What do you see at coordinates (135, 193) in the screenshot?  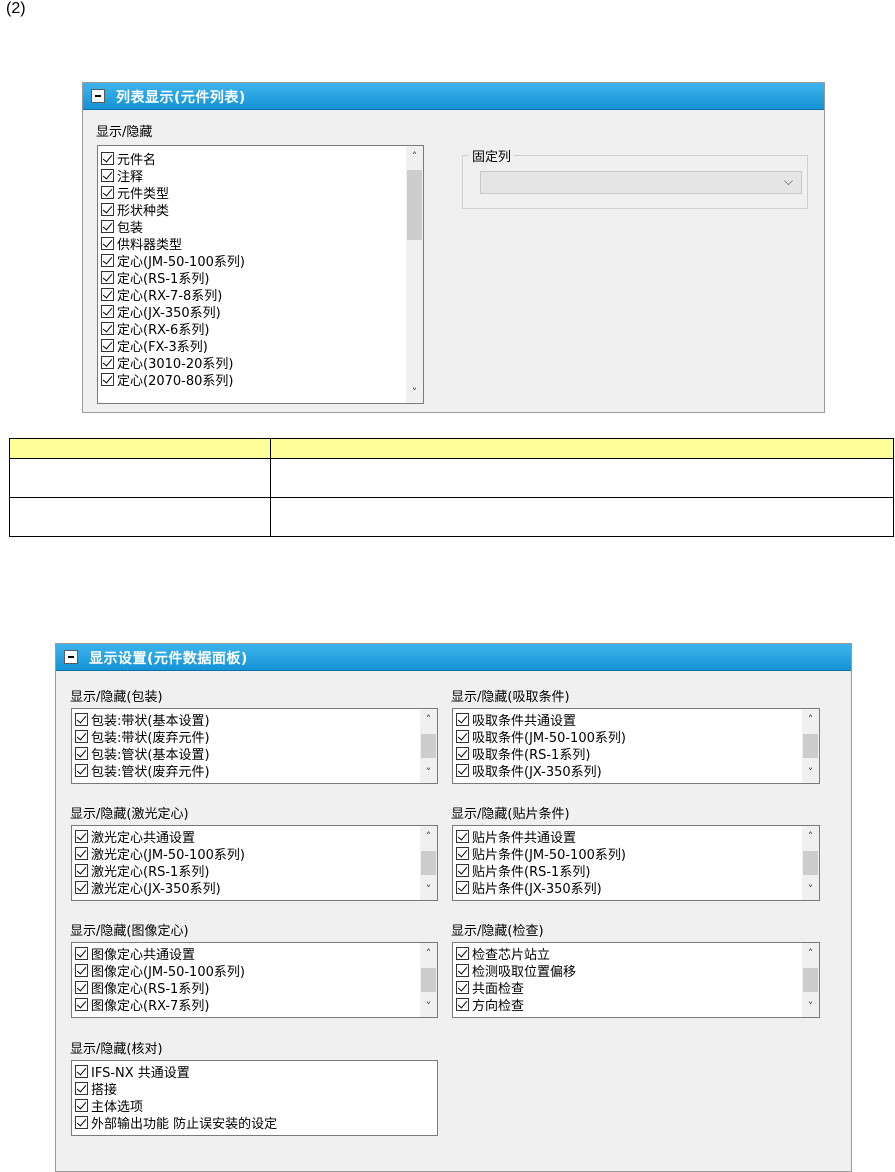 I see `list-item: 元件类型` at bounding box center [135, 193].